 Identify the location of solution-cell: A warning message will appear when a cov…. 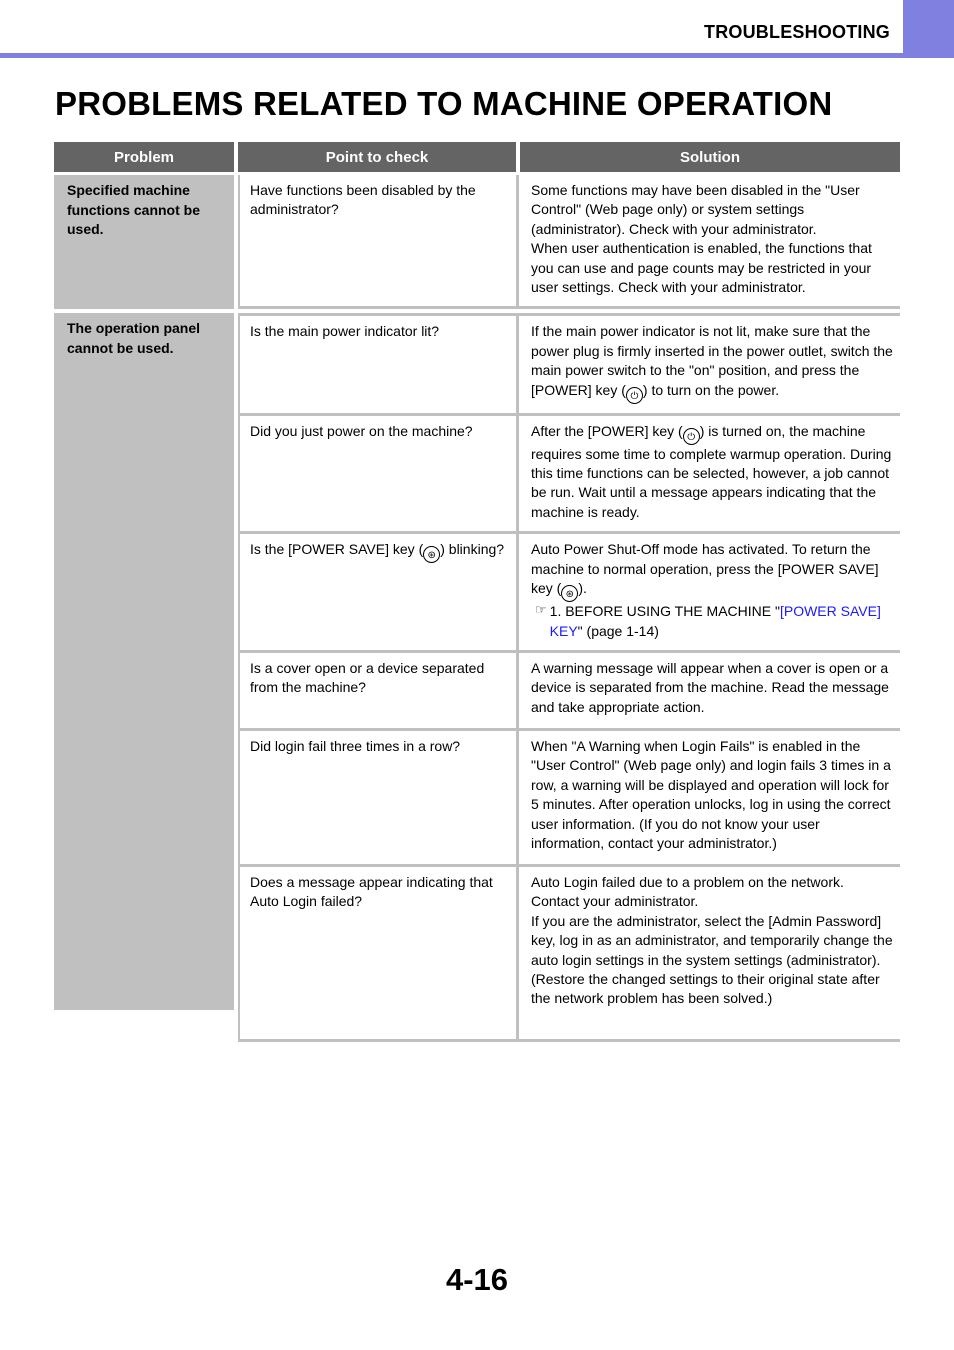
(708, 690).